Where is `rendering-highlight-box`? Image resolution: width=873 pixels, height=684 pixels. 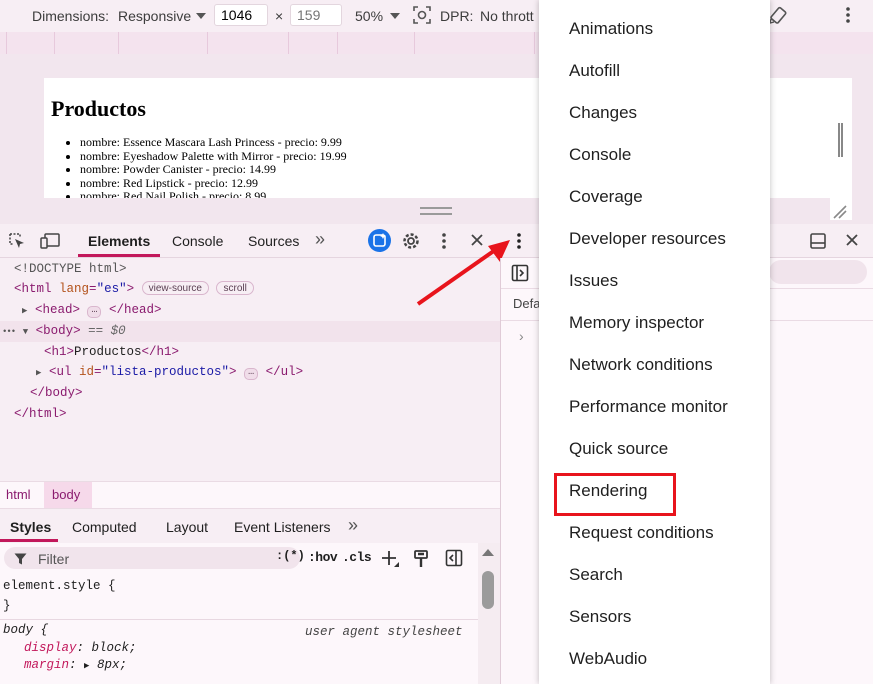
rendering-highlight-box is located at coordinates (615, 494).